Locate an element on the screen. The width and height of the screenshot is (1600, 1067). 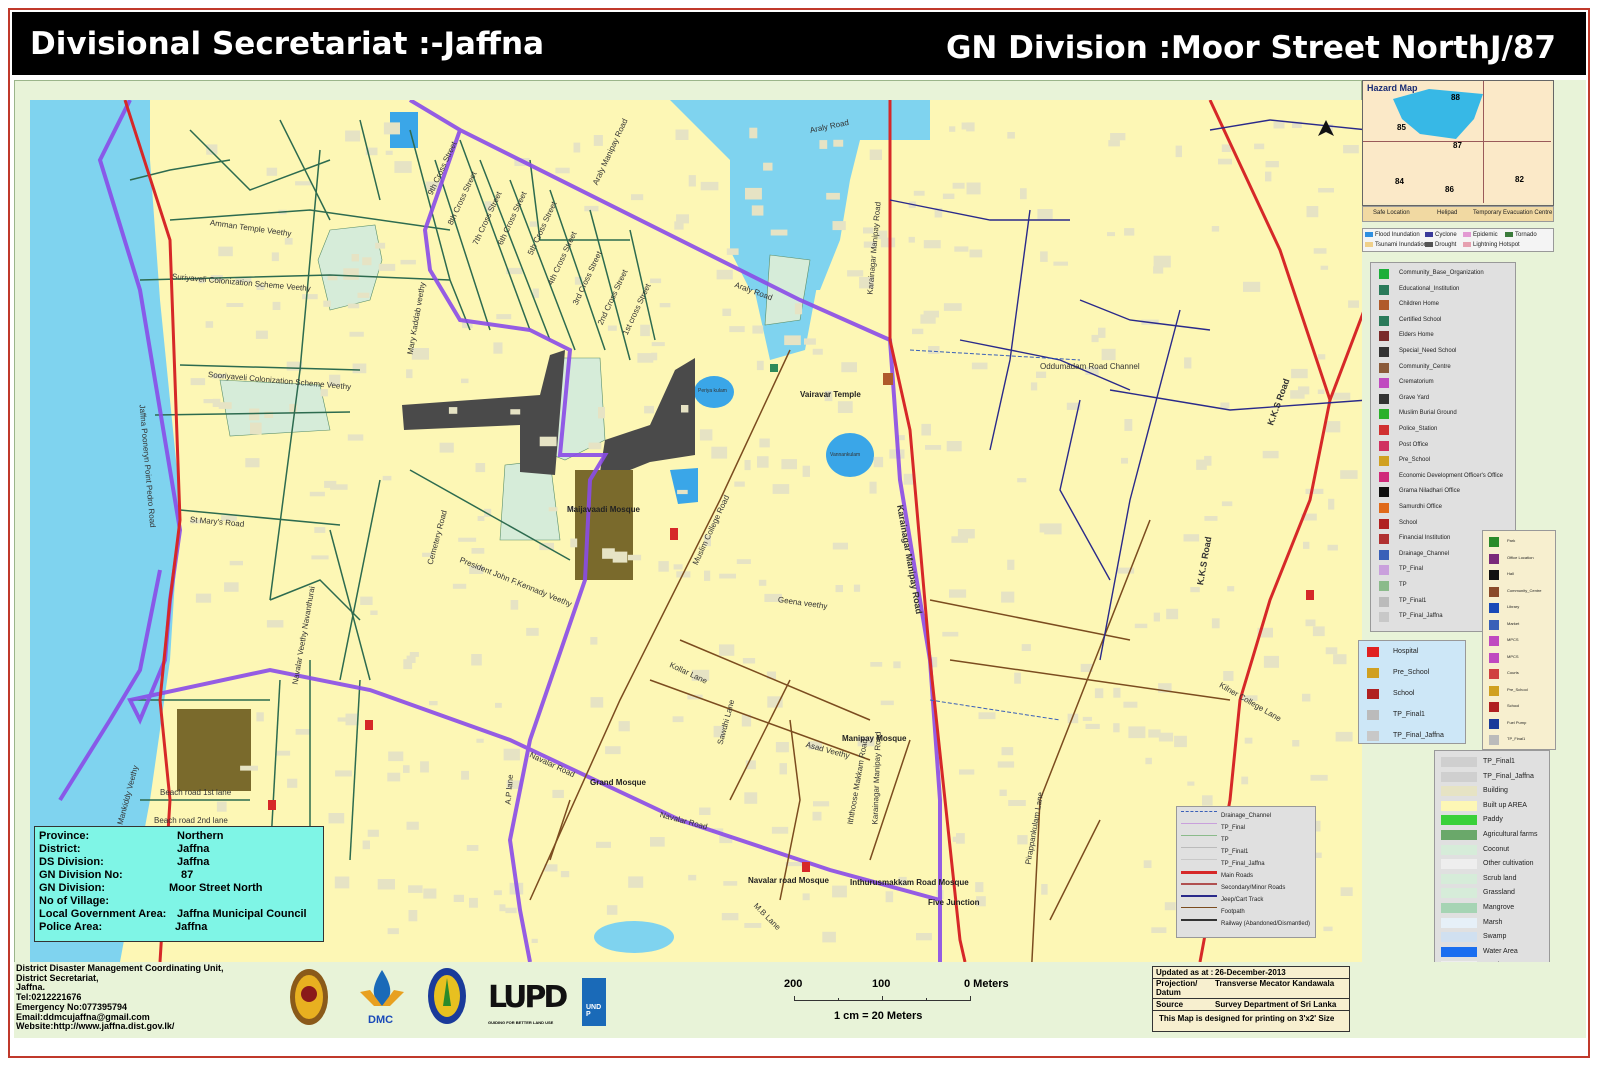
legend-item: Samurdhi Office is located at coordinates (1420, 507).